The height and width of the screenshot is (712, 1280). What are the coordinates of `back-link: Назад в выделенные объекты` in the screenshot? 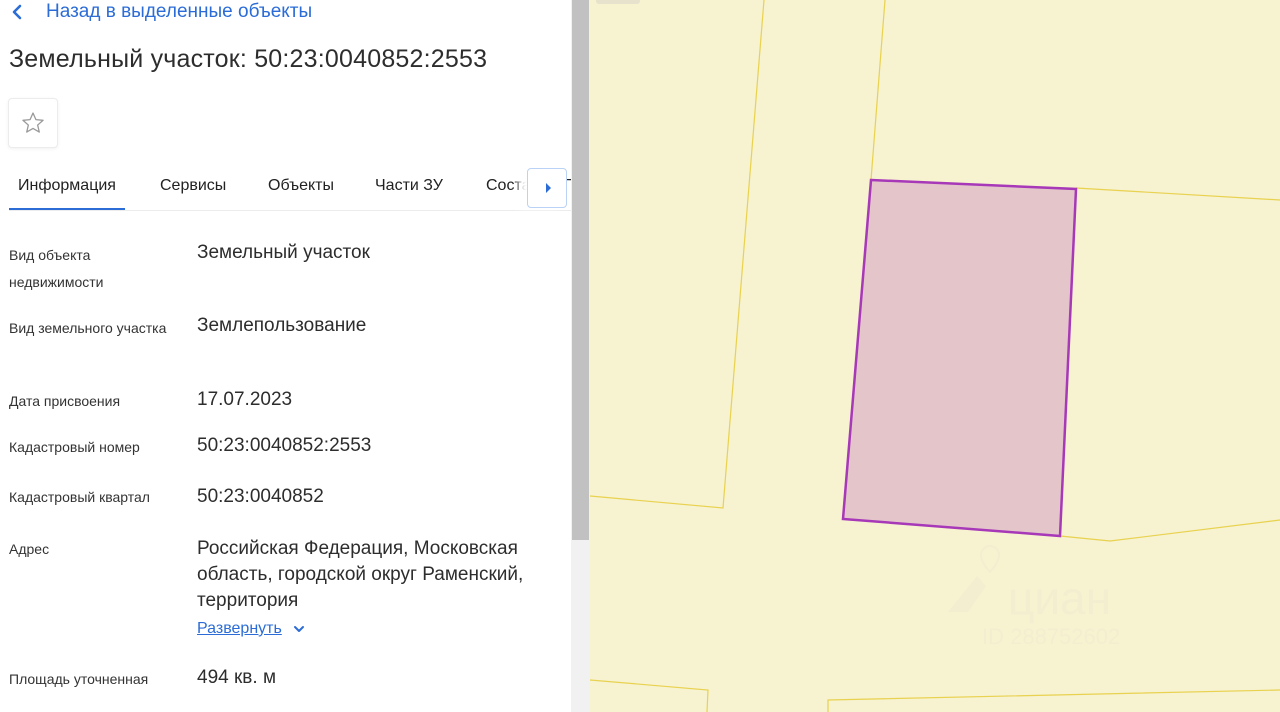 It's located at (160, 12).